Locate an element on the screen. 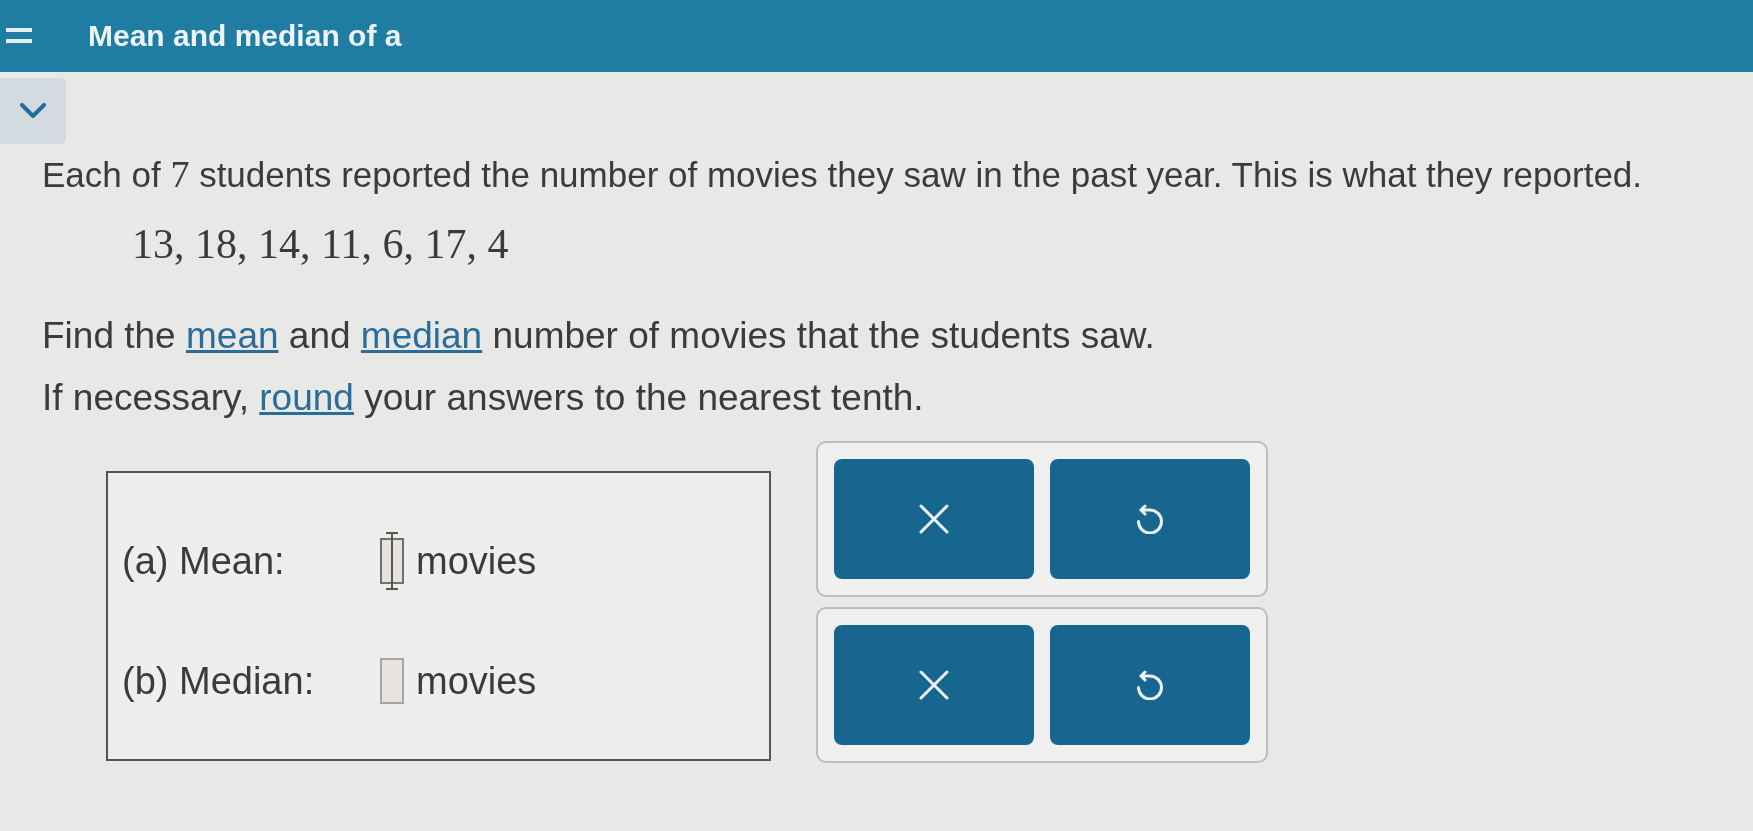 The height and width of the screenshot is (831, 1753). data-values: 13, 18, 14, 11, 6, 17, 4 is located at coordinates (320, 244).